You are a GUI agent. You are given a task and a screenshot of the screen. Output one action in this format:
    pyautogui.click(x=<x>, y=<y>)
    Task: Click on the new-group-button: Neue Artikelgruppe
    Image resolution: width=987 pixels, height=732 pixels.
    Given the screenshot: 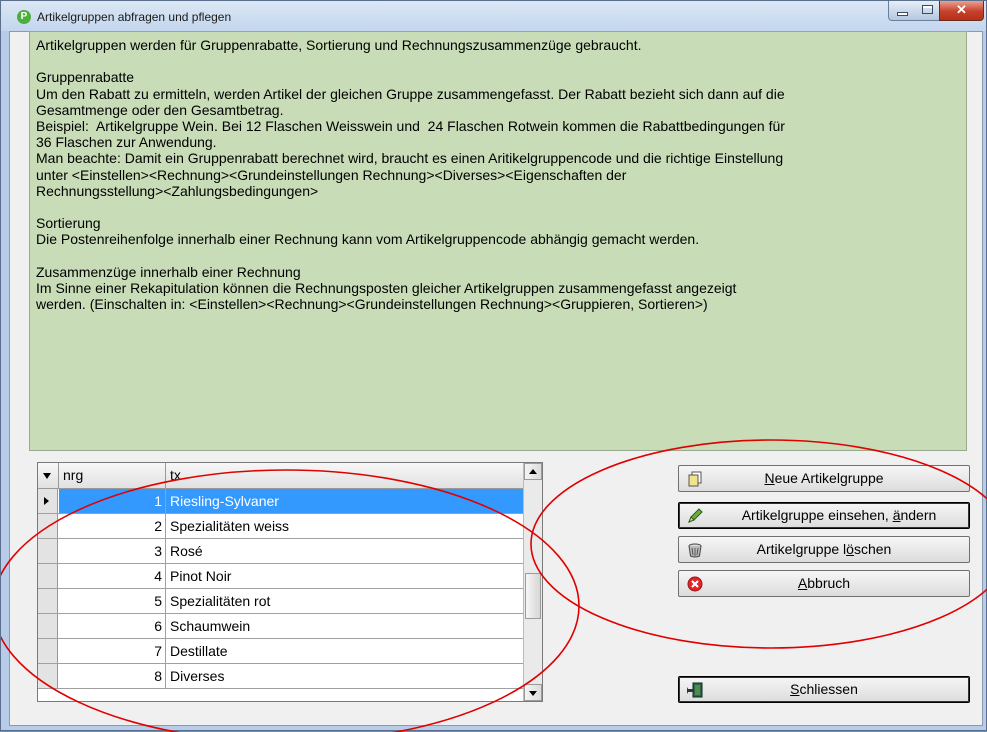 What is the action you would take?
    pyautogui.click(x=824, y=478)
    